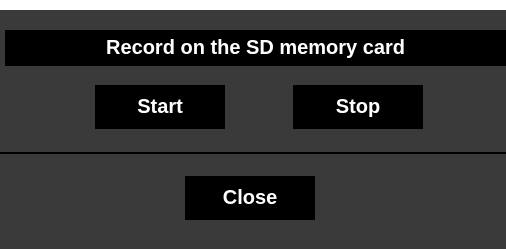 The width and height of the screenshot is (506, 249). I want to click on close-button: Close, so click(250, 198).